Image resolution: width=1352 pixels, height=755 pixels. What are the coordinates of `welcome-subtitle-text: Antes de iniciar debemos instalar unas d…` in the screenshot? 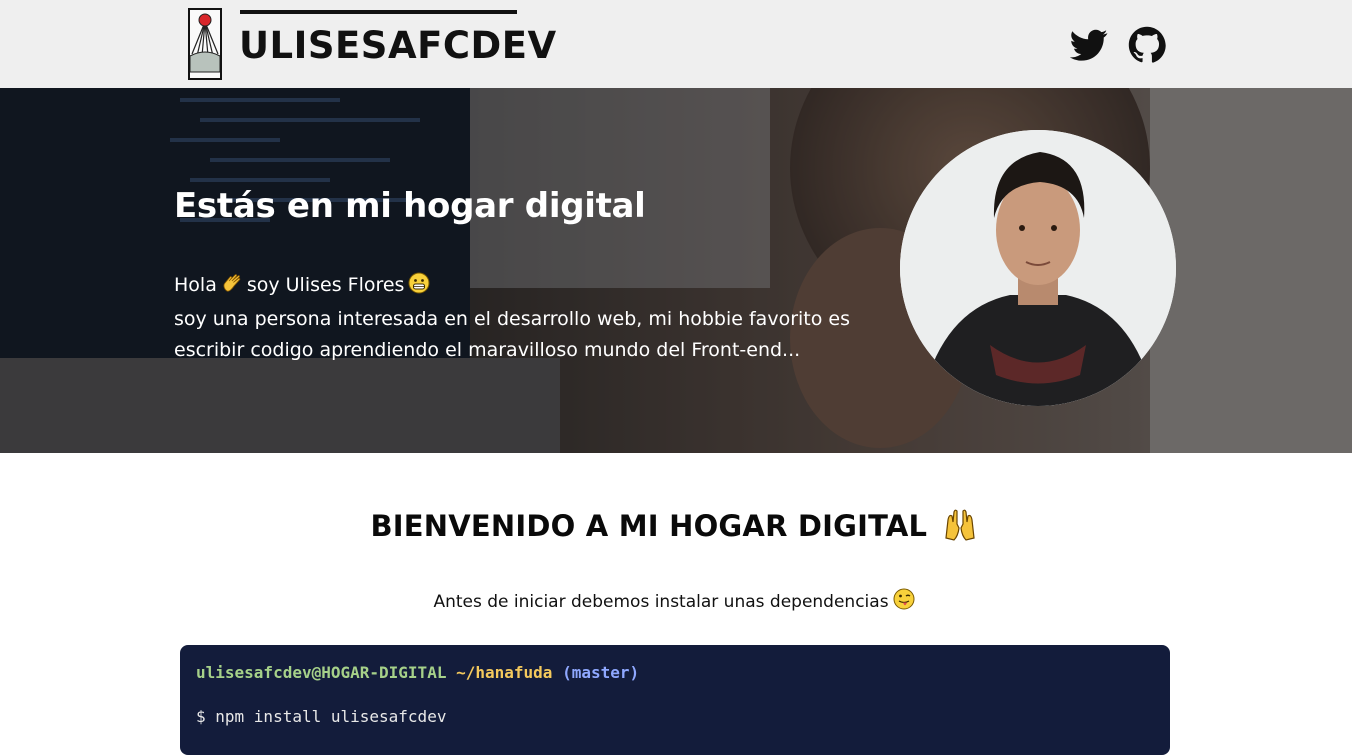 It's located at (661, 602).